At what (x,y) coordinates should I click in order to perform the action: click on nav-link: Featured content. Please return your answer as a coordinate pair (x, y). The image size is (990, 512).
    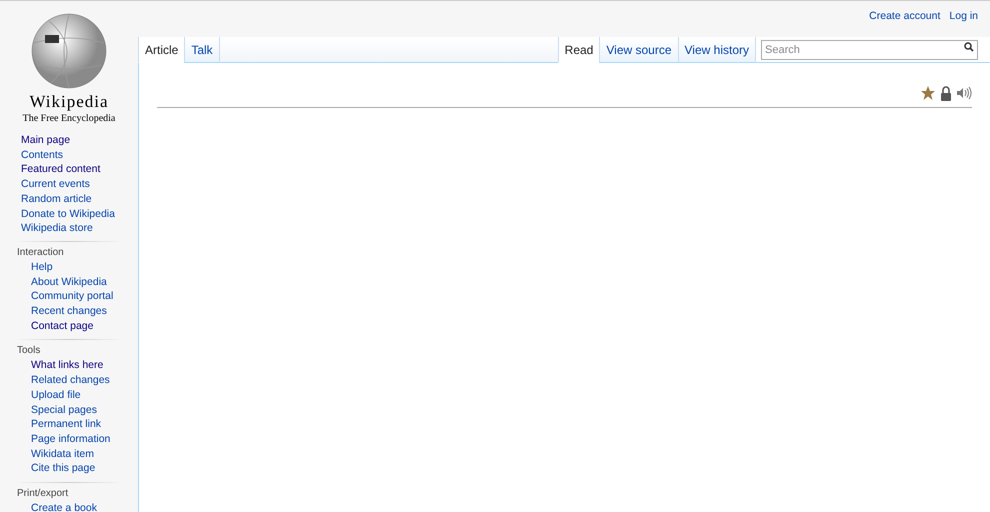
    Looking at the image, I should click on (79, 170).